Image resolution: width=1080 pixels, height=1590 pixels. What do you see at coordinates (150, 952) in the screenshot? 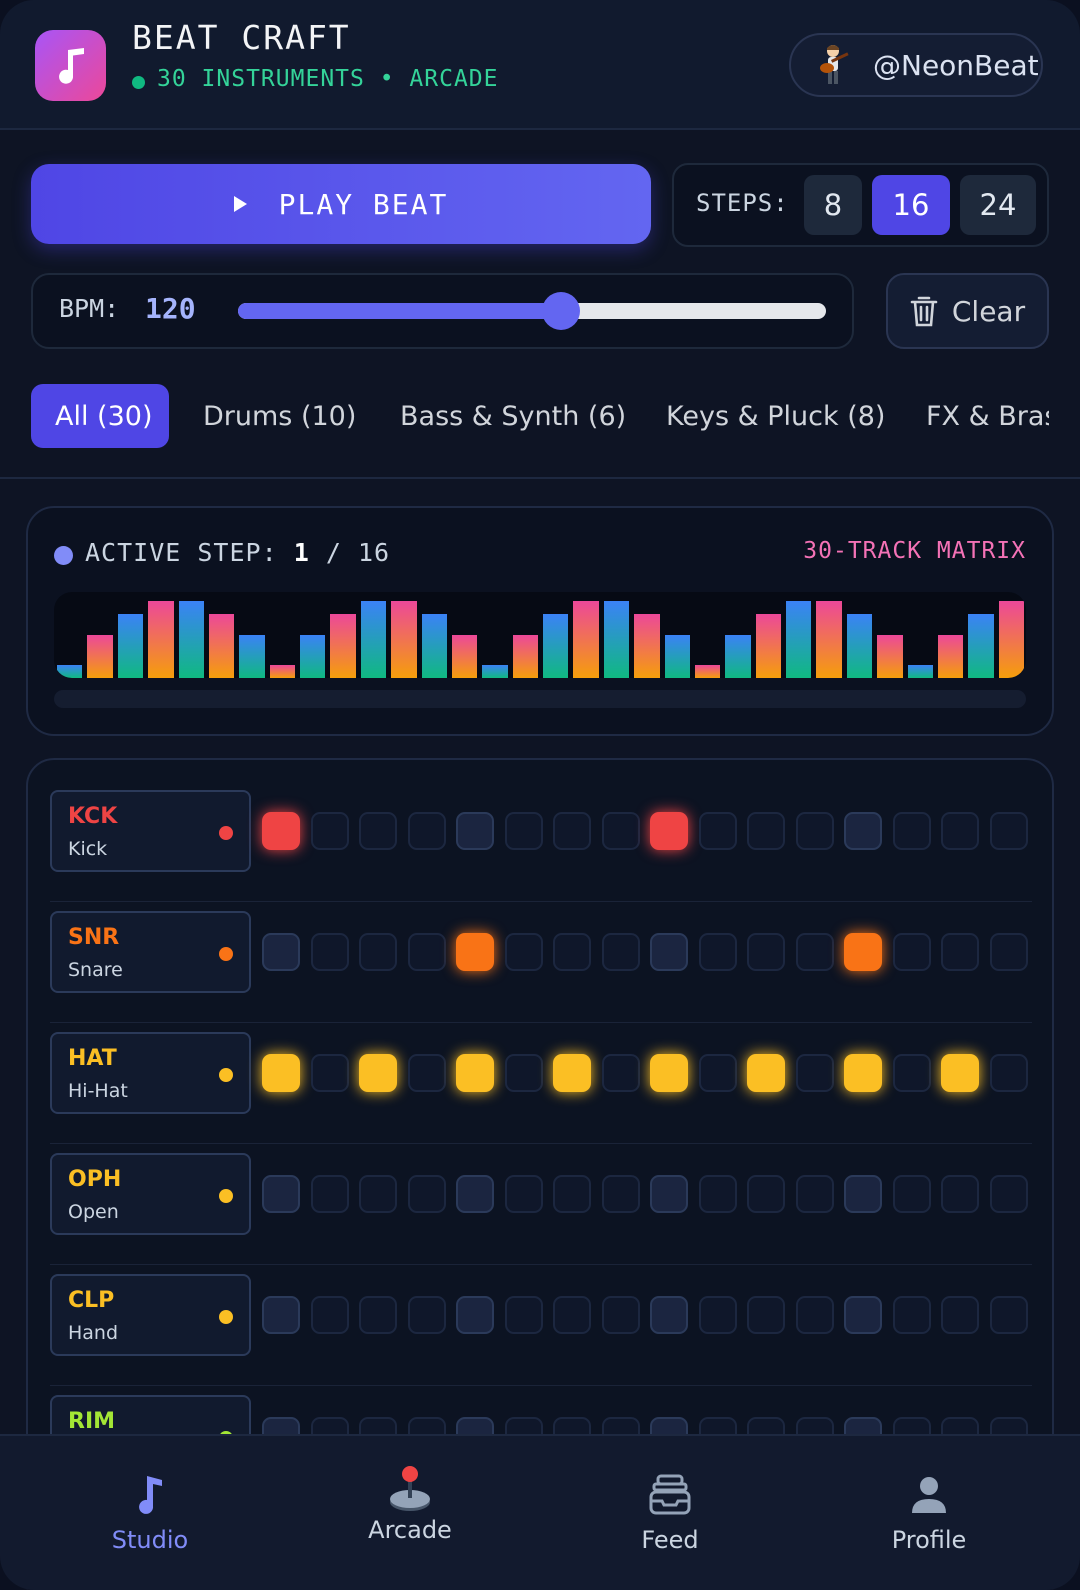
I see `track-label: SNR Snare` at bounding box center [150, 952].